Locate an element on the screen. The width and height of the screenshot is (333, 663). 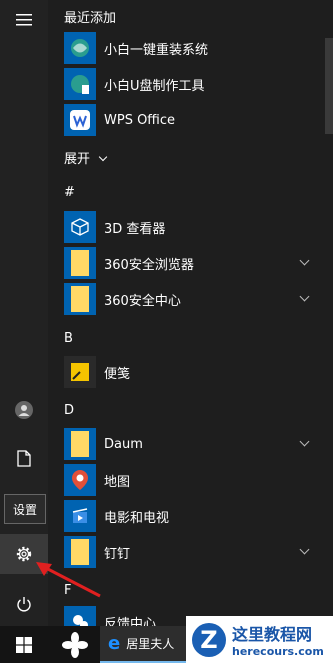
xiaobai-usb-icon is located at coordinates (80, 84).